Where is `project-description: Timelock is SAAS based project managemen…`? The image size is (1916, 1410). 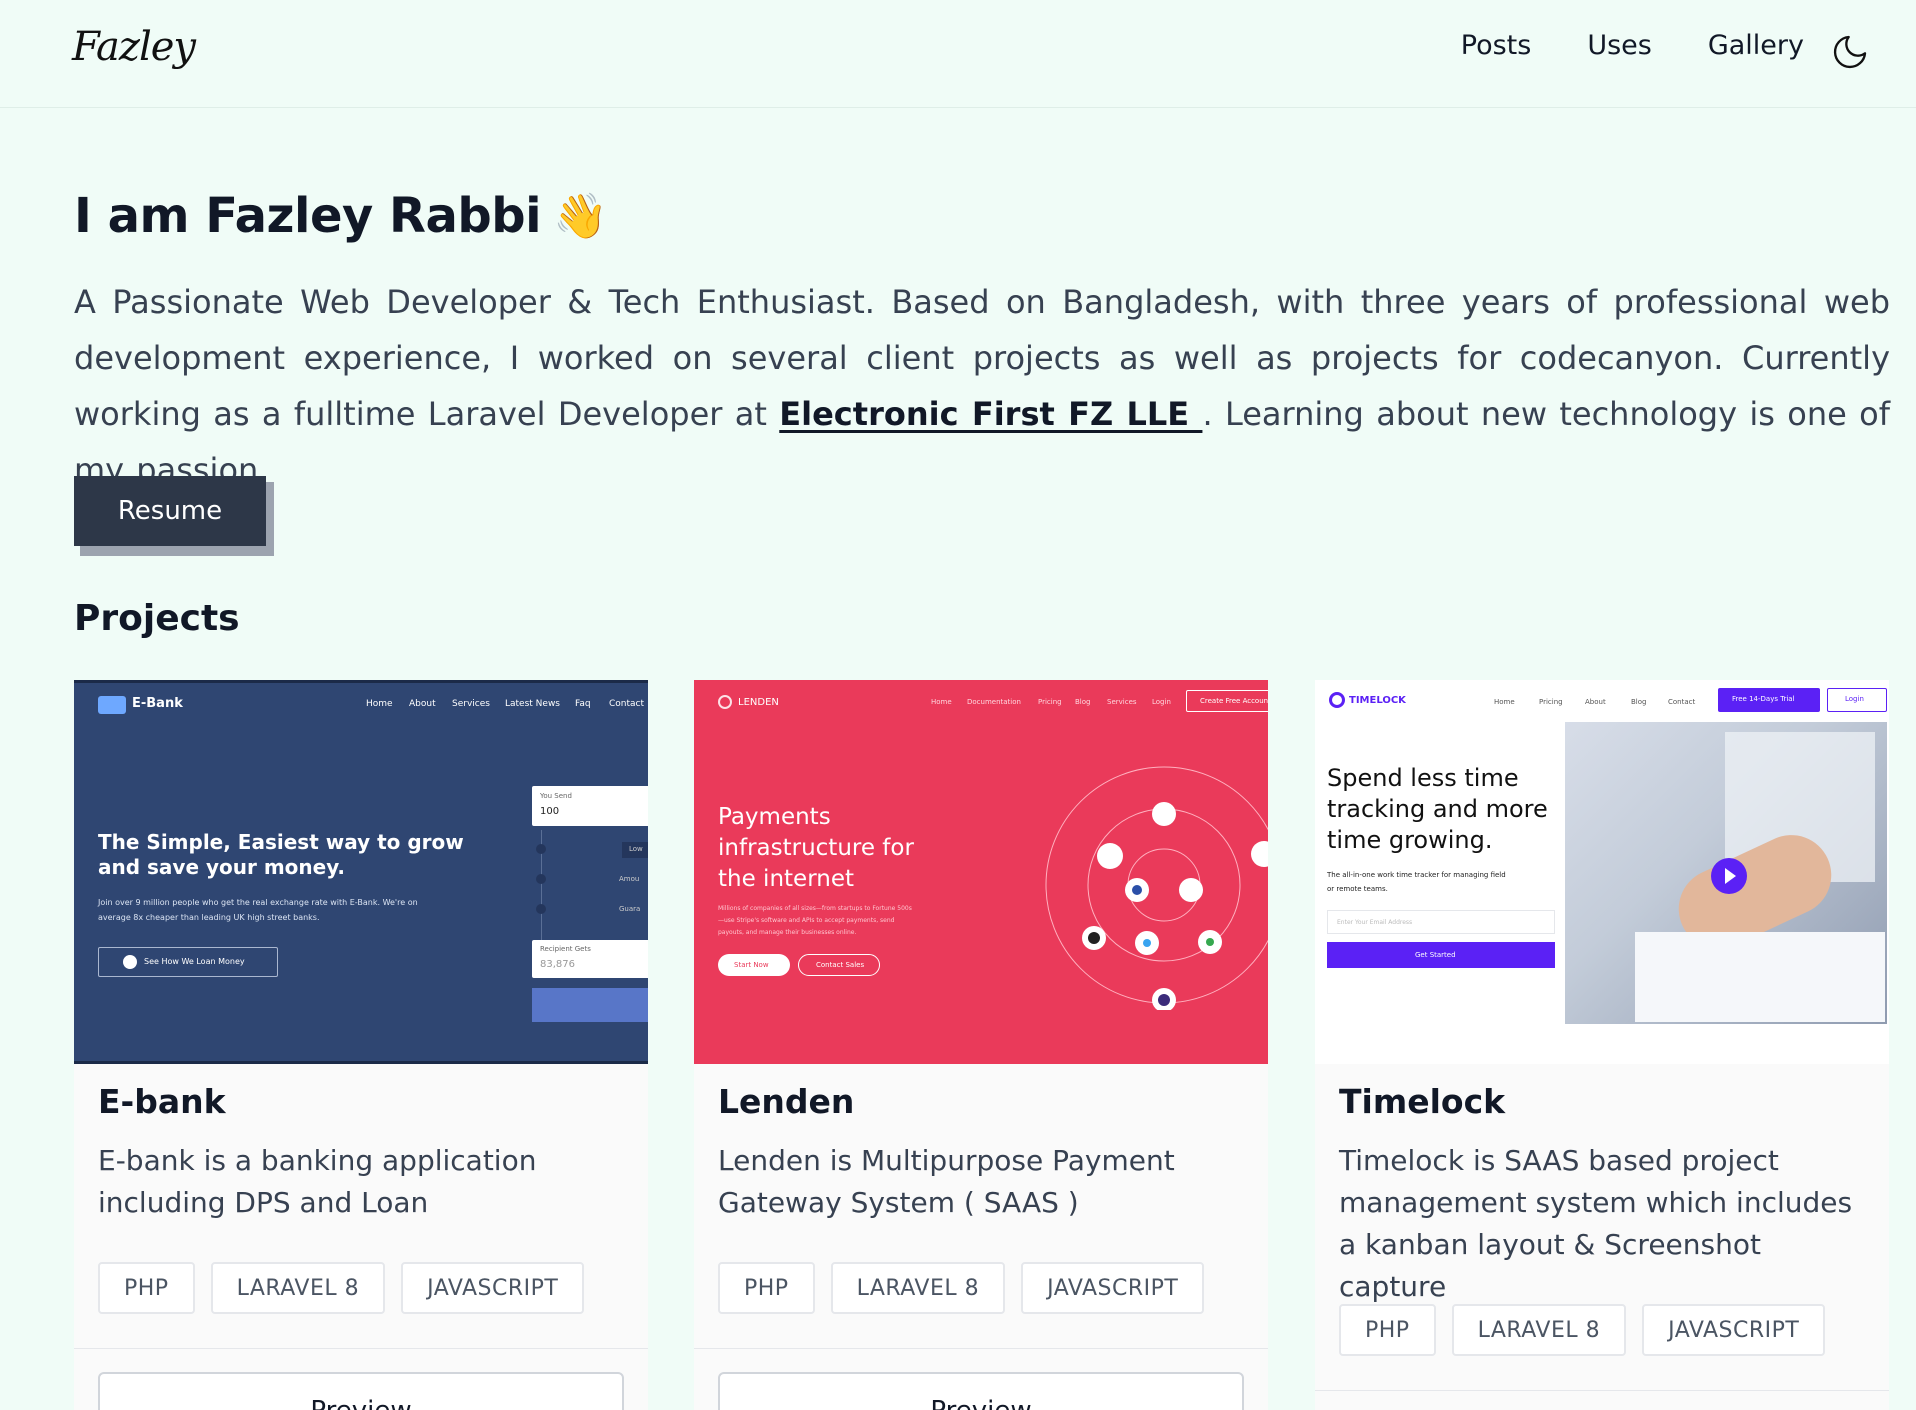 project-description: Timelock is SAAS based project managemen… is located at coordinates (1596, 1223).